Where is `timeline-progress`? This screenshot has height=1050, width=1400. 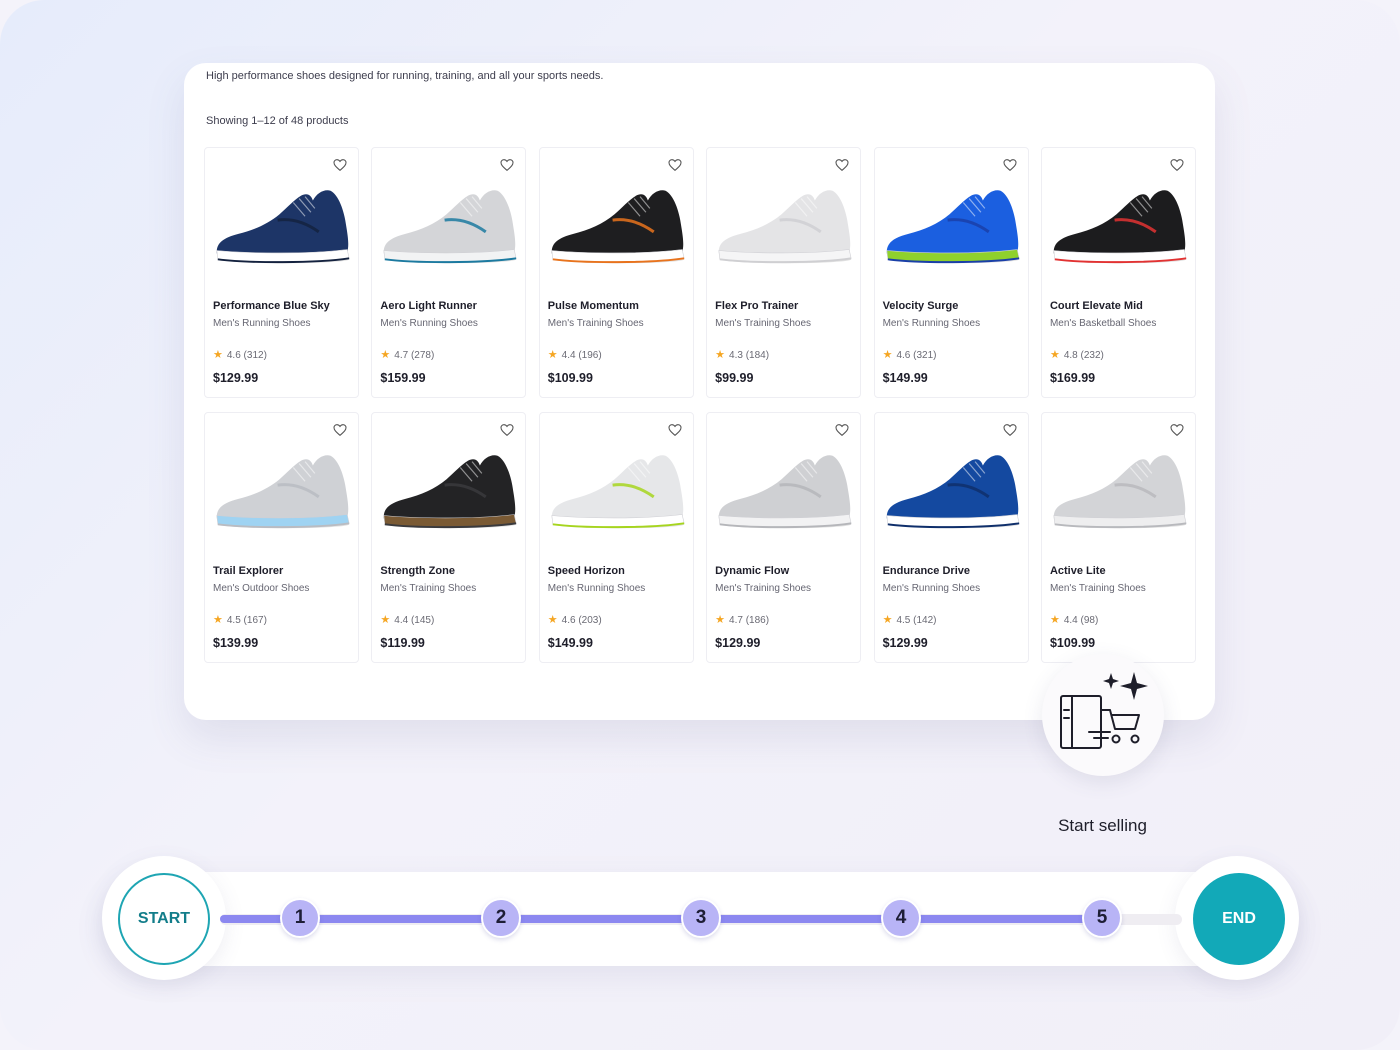
timeline-progress is located at coordinates (661, 919).